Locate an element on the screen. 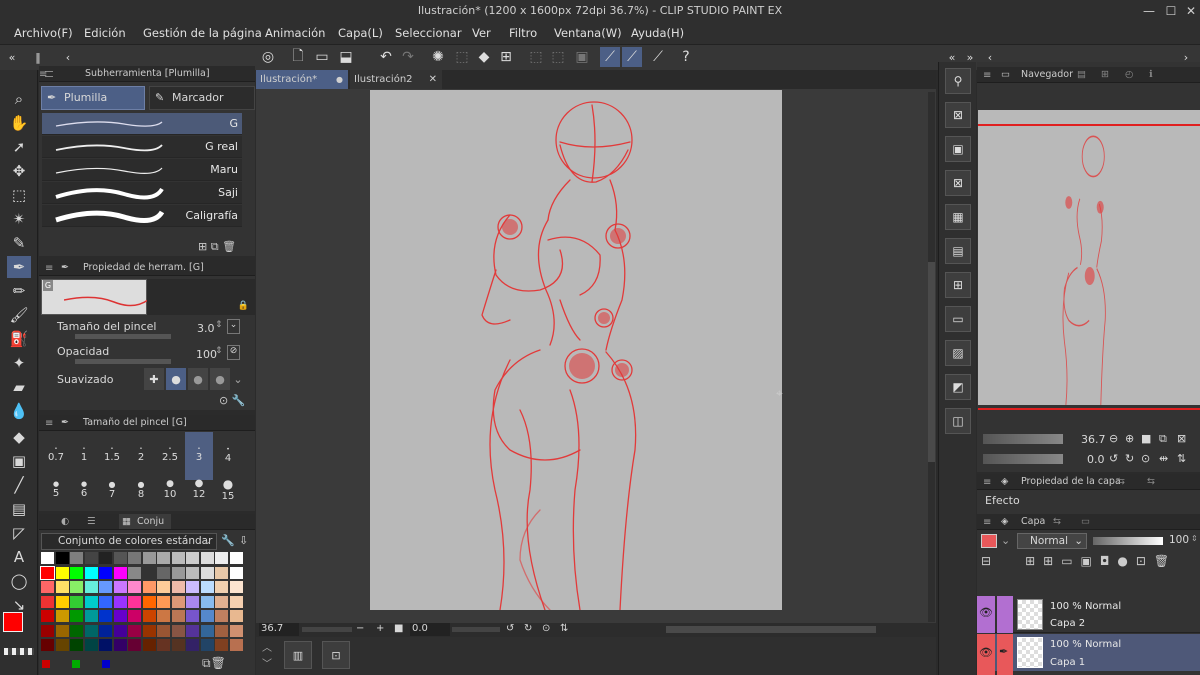 This screenshot has width=1200, height=675. fill-icon: ◆ is located at coordinates (484, 57).